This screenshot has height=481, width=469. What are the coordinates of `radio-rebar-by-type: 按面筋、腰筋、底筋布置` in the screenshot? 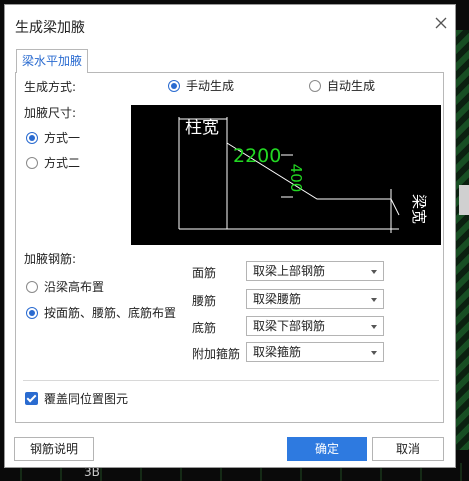 It's located at (101, 312).